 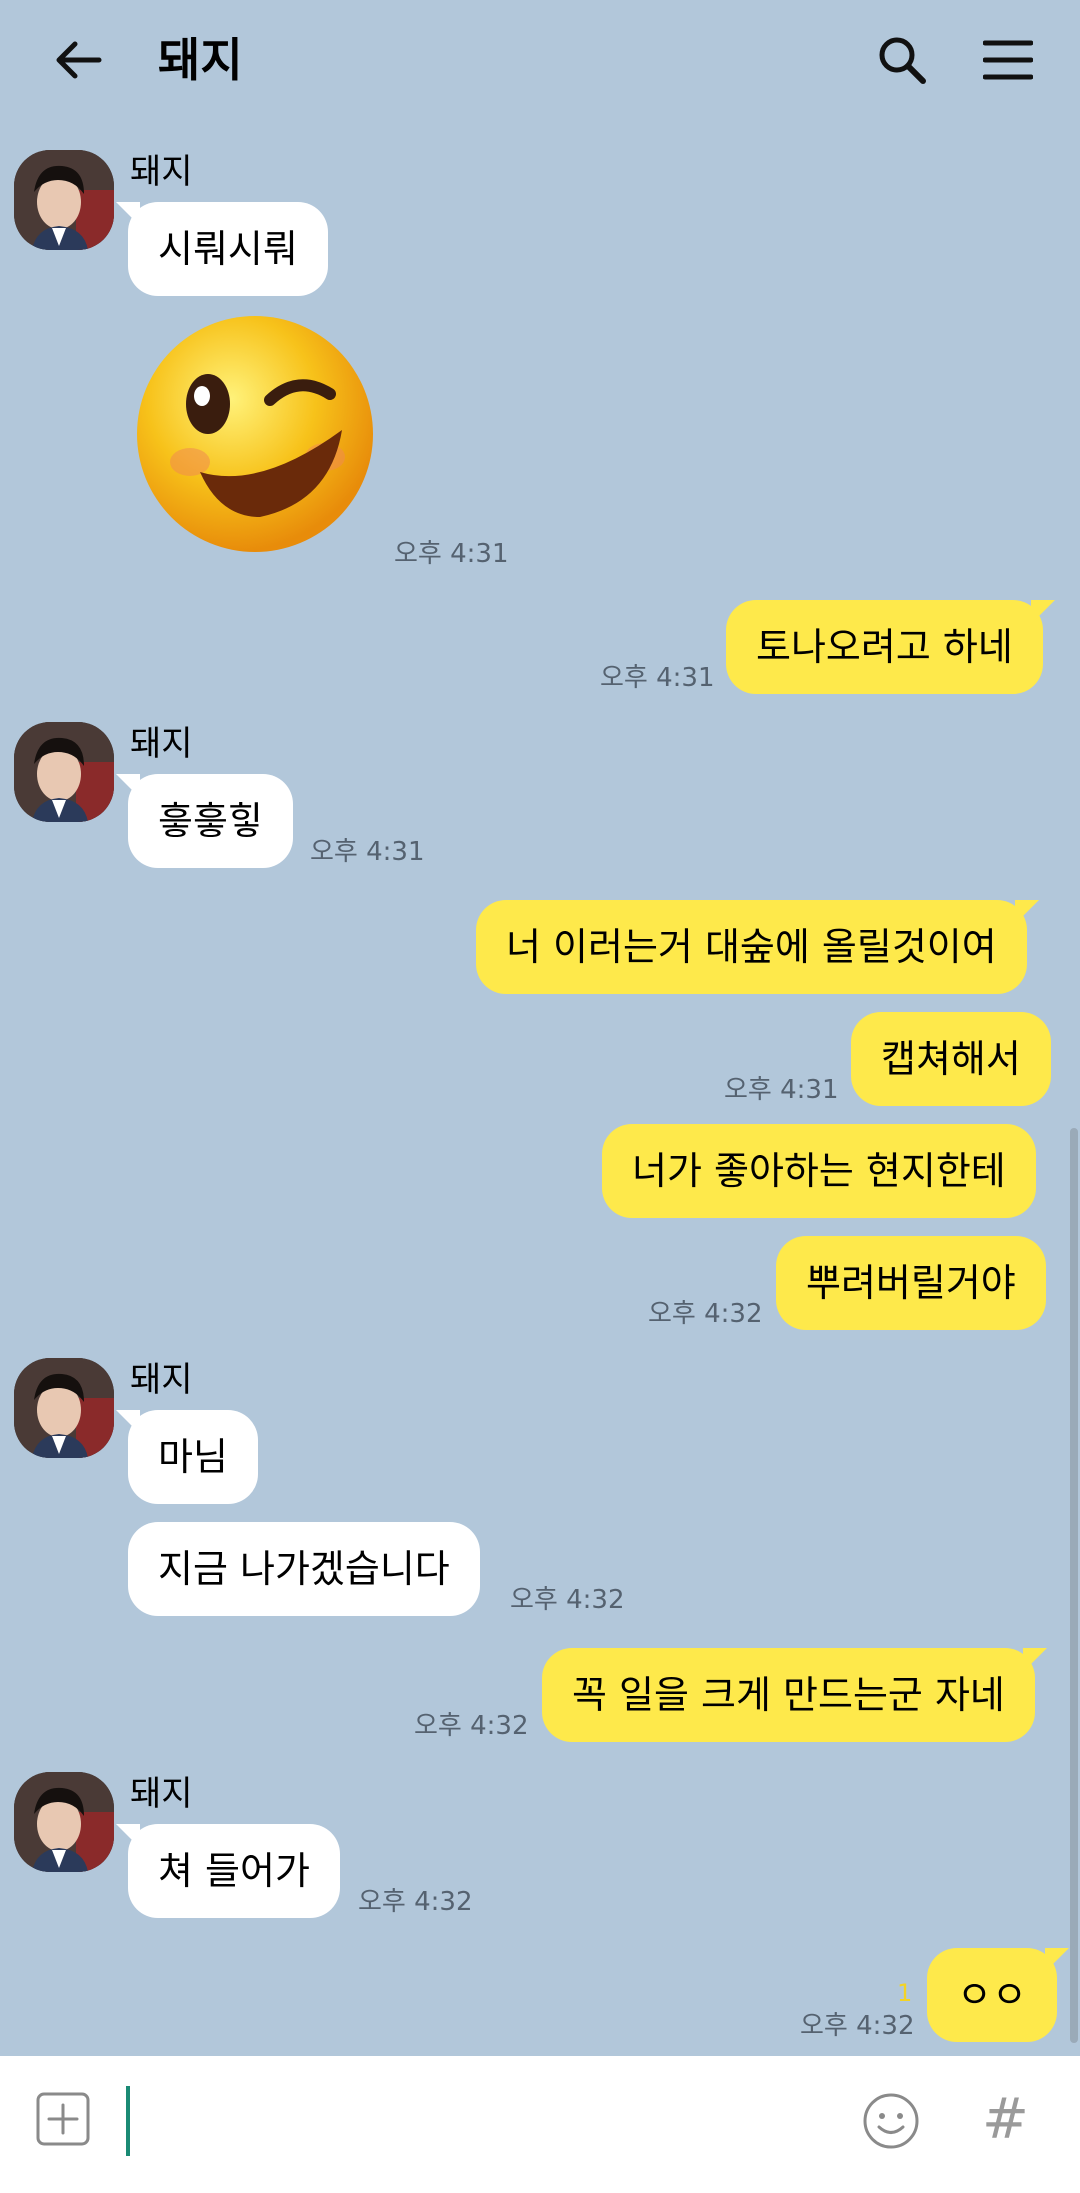 What do you see at coordinates (204, 821) in the screenshot?
I see `message-bubble: 흫흫힣` at bounding box center [204, 821].